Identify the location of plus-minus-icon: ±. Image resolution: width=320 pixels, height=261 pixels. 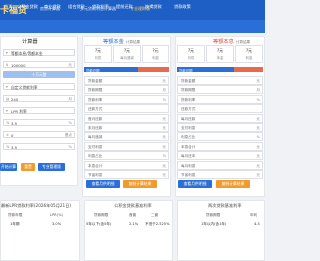
(8, 135).